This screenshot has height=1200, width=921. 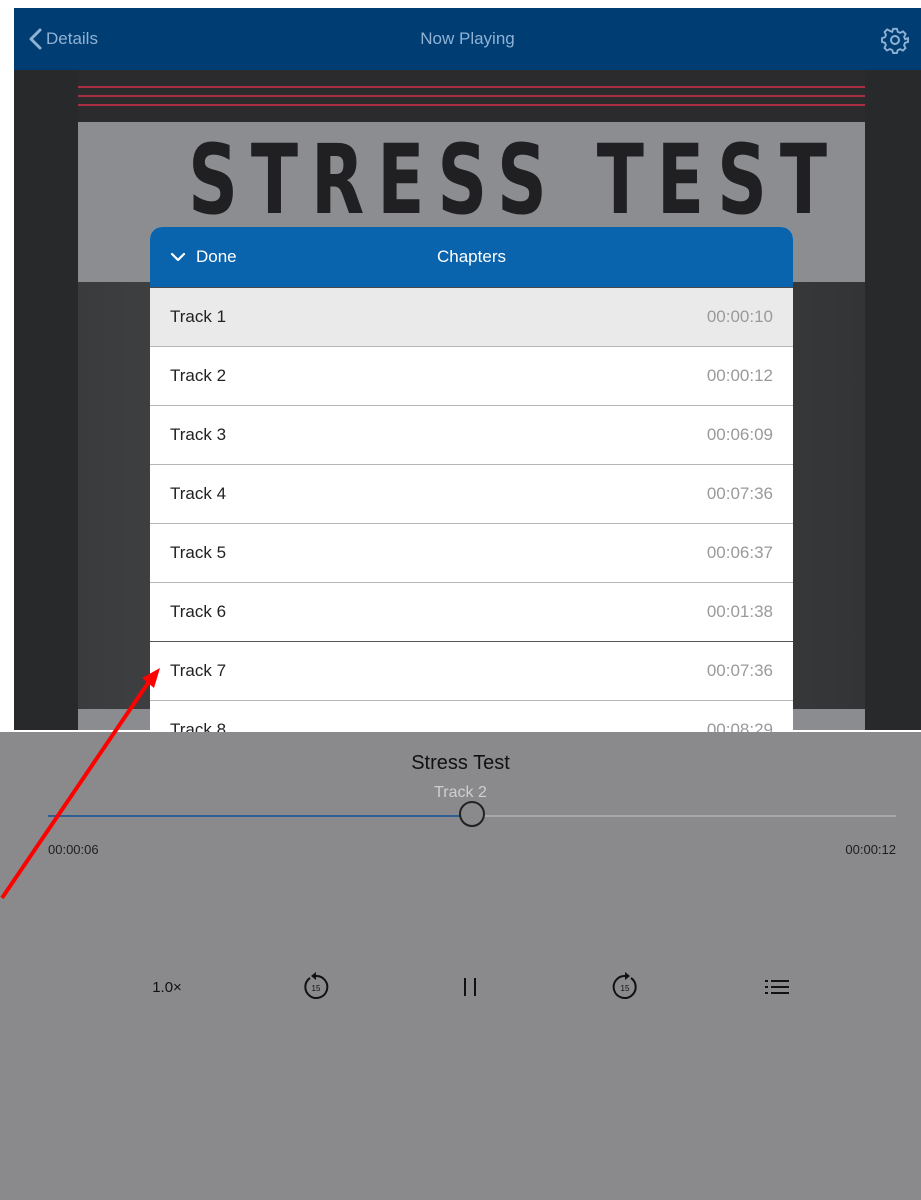 I want to click on progress-fill, so click(x=260, y=816).